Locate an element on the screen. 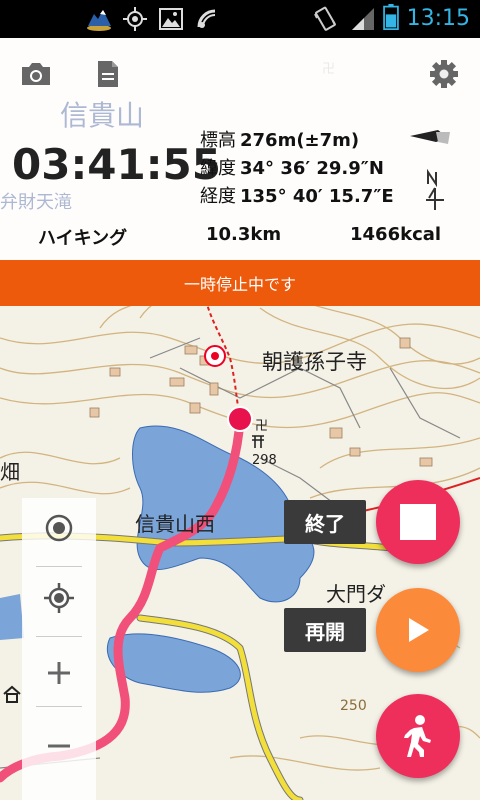  document-icon is located at coordinates (108, 74).